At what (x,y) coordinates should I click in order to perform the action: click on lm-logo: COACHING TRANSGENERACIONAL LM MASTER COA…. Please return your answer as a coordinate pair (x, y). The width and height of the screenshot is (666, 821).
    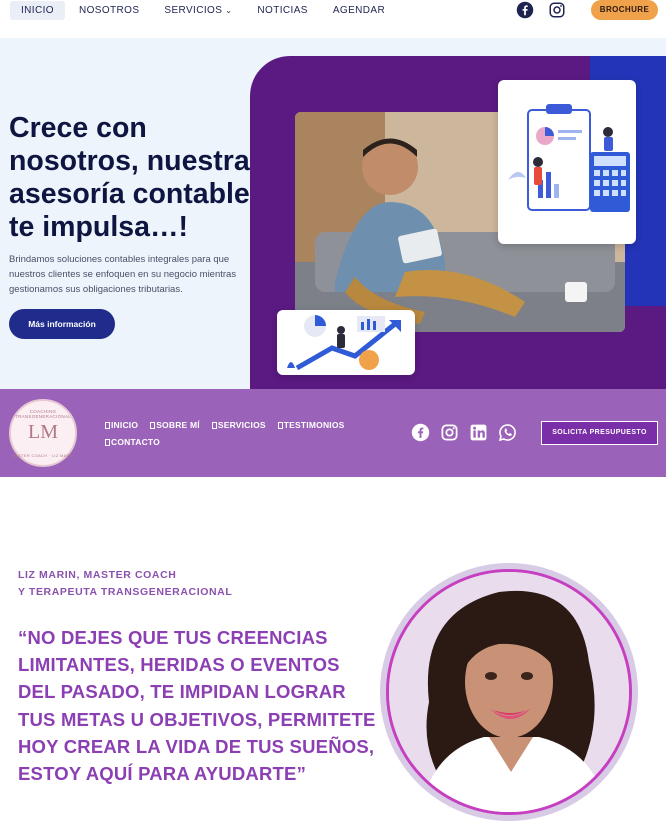
    Looking at the image, I should click on (43, 433).